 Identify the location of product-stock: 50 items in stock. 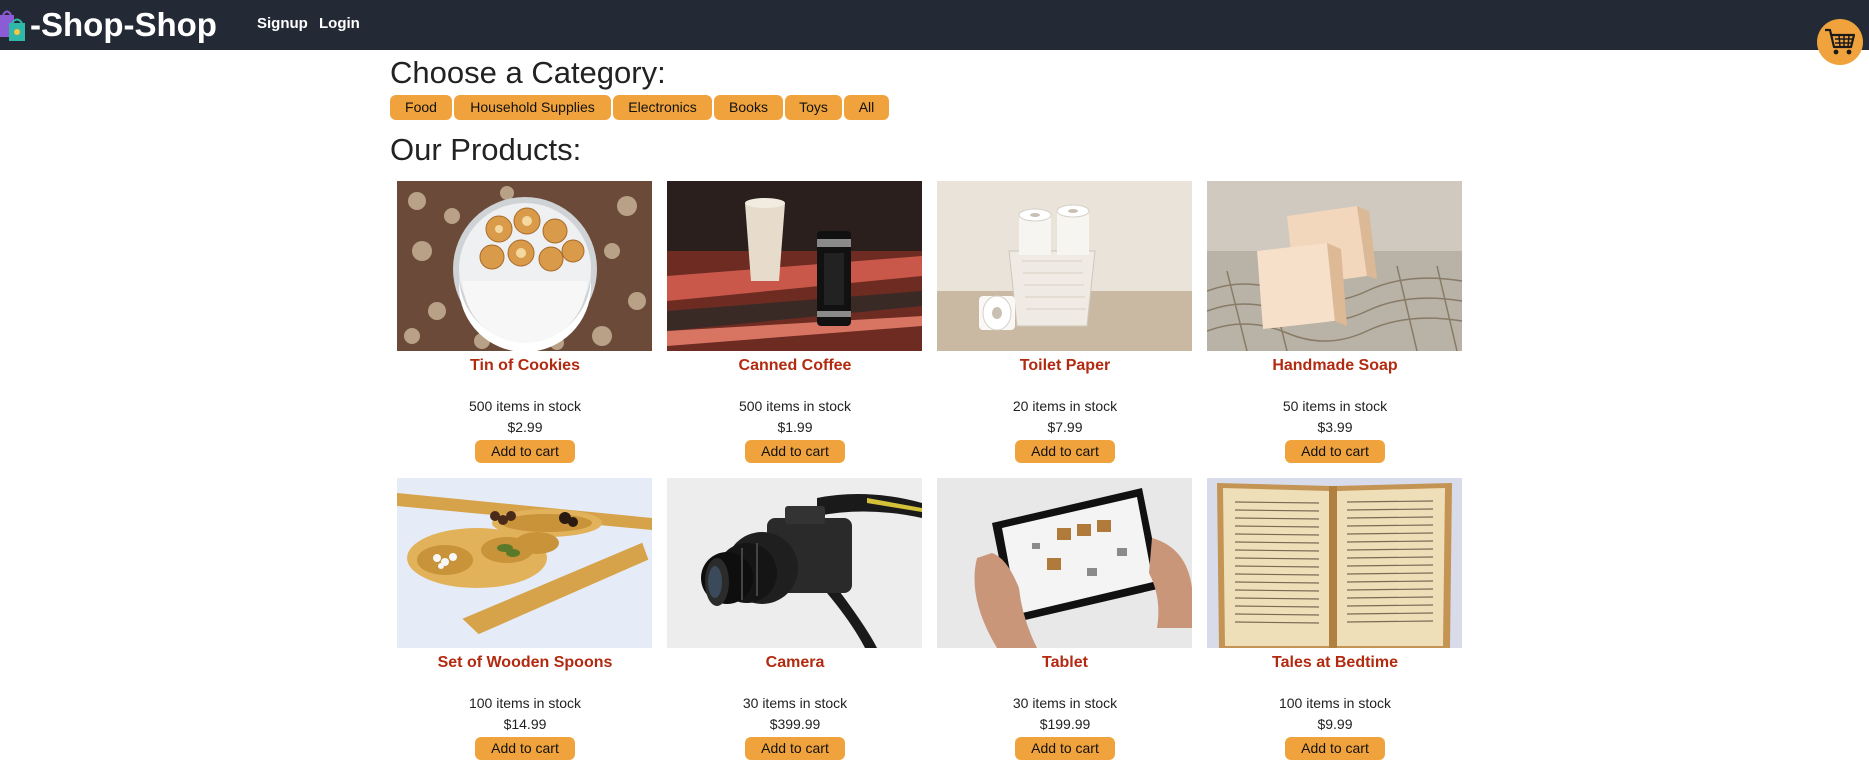
(1335, 406).